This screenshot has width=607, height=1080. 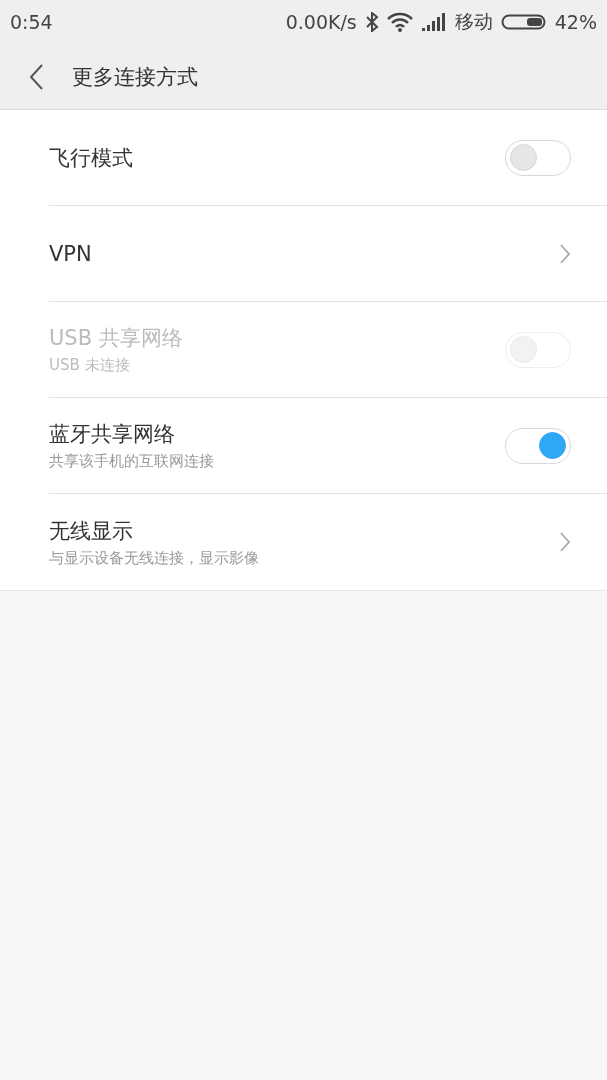 I want to click on battery-percent: 42%, so click(x=575, y=22).